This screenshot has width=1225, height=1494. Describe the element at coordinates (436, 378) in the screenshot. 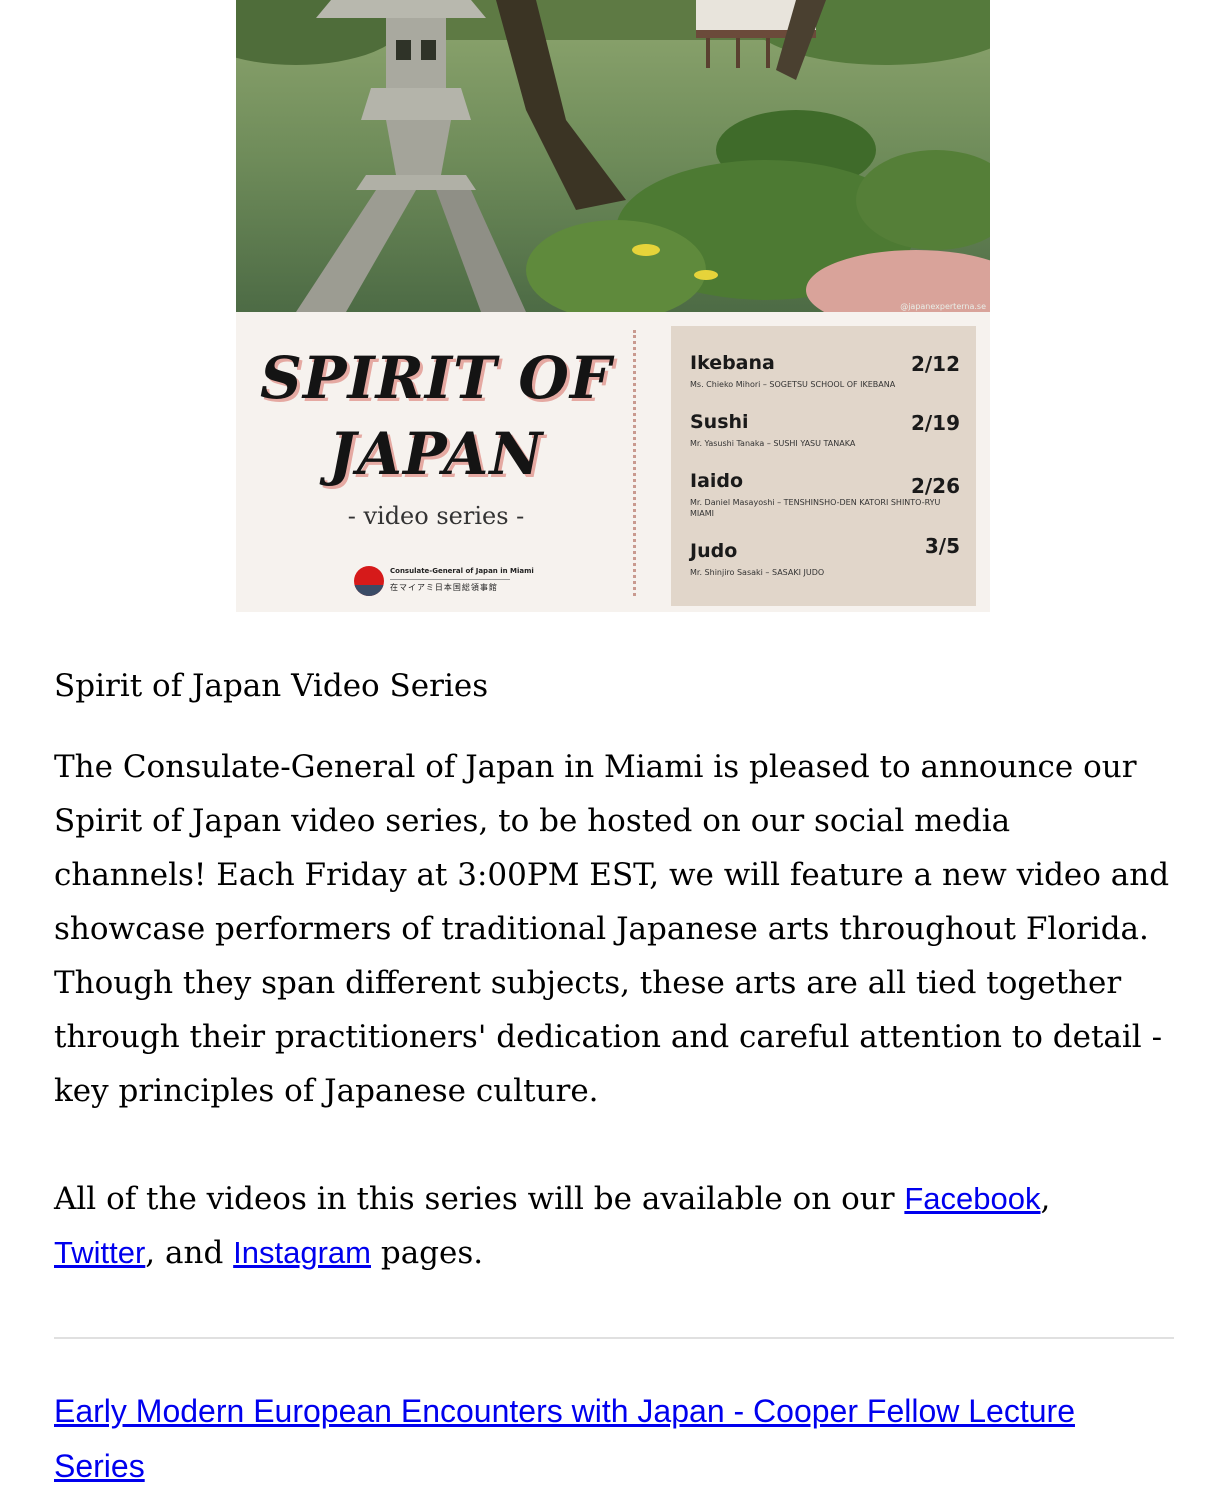

I see `poster-title-line1: SPIRIT OF` at that location.